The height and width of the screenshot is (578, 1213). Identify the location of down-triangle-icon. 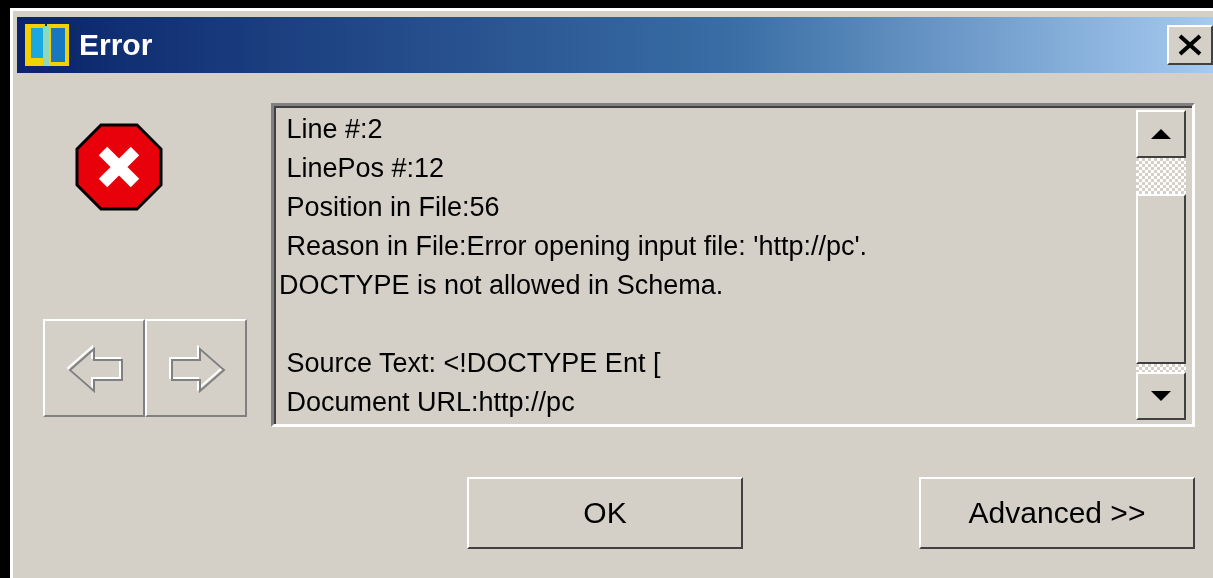
(1161, 396).